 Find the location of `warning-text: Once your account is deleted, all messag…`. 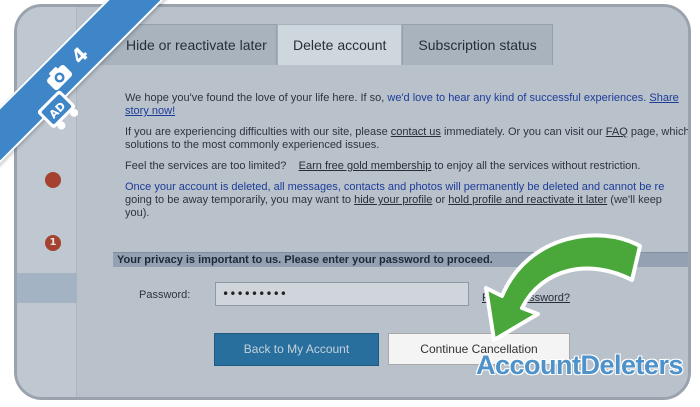

warning-text: Once your account is deleted, all messag… is located at coordinates (395, 187).